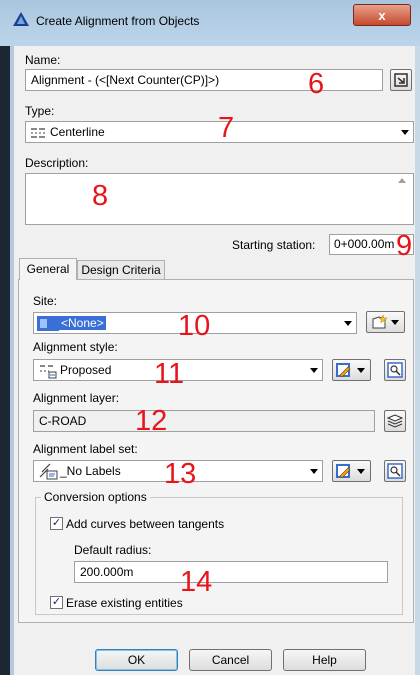  What do you see at coordinates (113, 550) in the screenshot?
I see `default-radius-label: Default radius:` at bounding box center [113, 550].